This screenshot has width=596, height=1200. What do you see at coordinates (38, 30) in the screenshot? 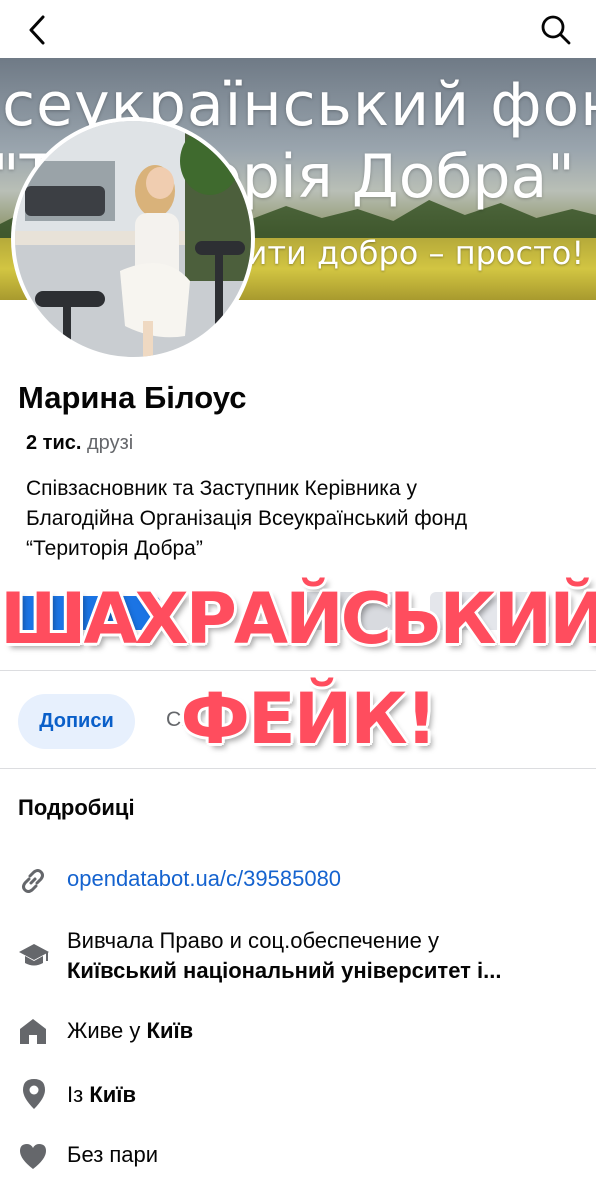
I see `back-arrow-icon` at bounding box center [38, 30].